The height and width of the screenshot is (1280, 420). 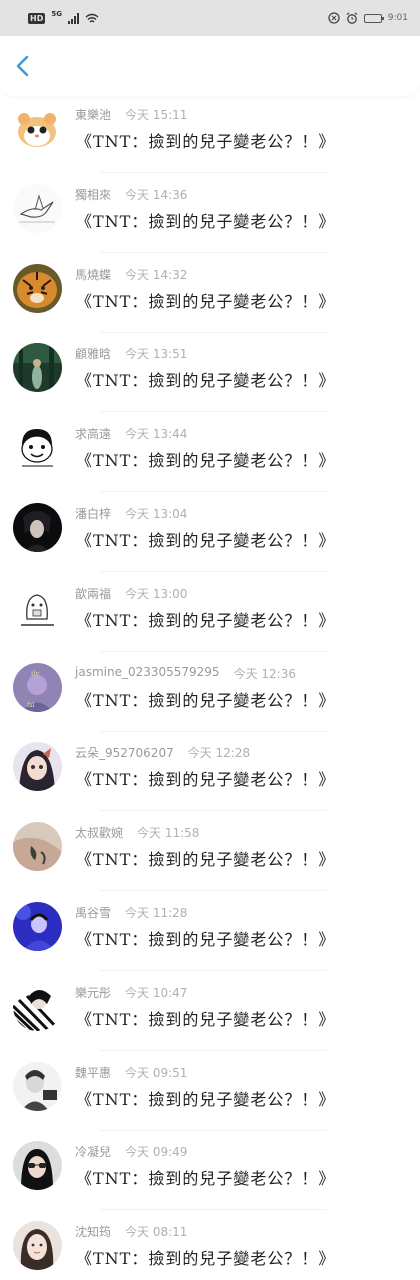 I want to click on list-item: 求高遠 今天 13:44 《TNT：撿到的兒子變老公？！》, so click(x=210, y=455).